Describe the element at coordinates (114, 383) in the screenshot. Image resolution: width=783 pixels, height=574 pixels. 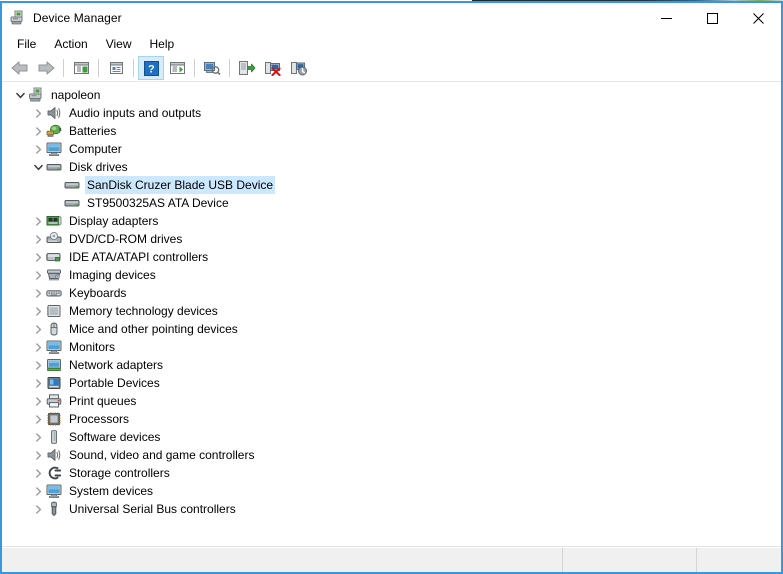
I see `tree-node-label: Portable Devices` at that location.